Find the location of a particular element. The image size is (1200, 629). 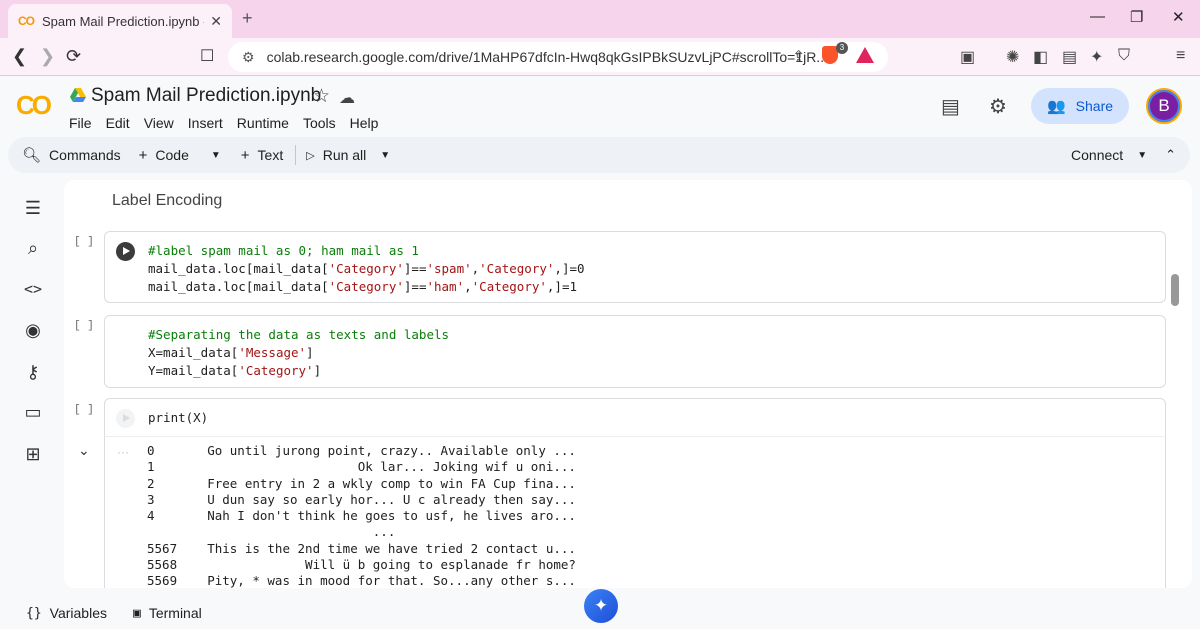

leo-ai-icon: ✺ is located at coordinates (1012, 57).